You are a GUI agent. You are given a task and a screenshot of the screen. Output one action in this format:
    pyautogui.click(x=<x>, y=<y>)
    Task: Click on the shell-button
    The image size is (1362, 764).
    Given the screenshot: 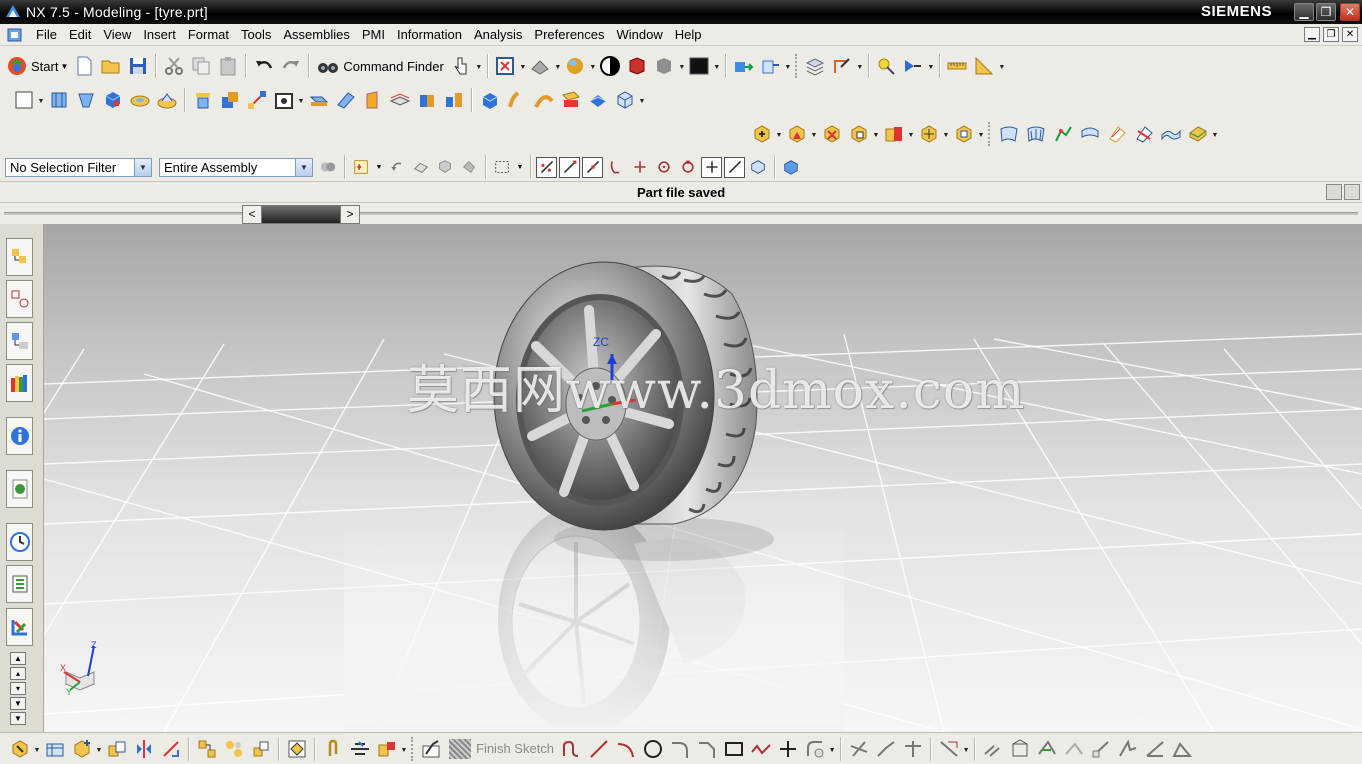 What is the action you would take?
    pyautogui.click(x=283, y=100)
    